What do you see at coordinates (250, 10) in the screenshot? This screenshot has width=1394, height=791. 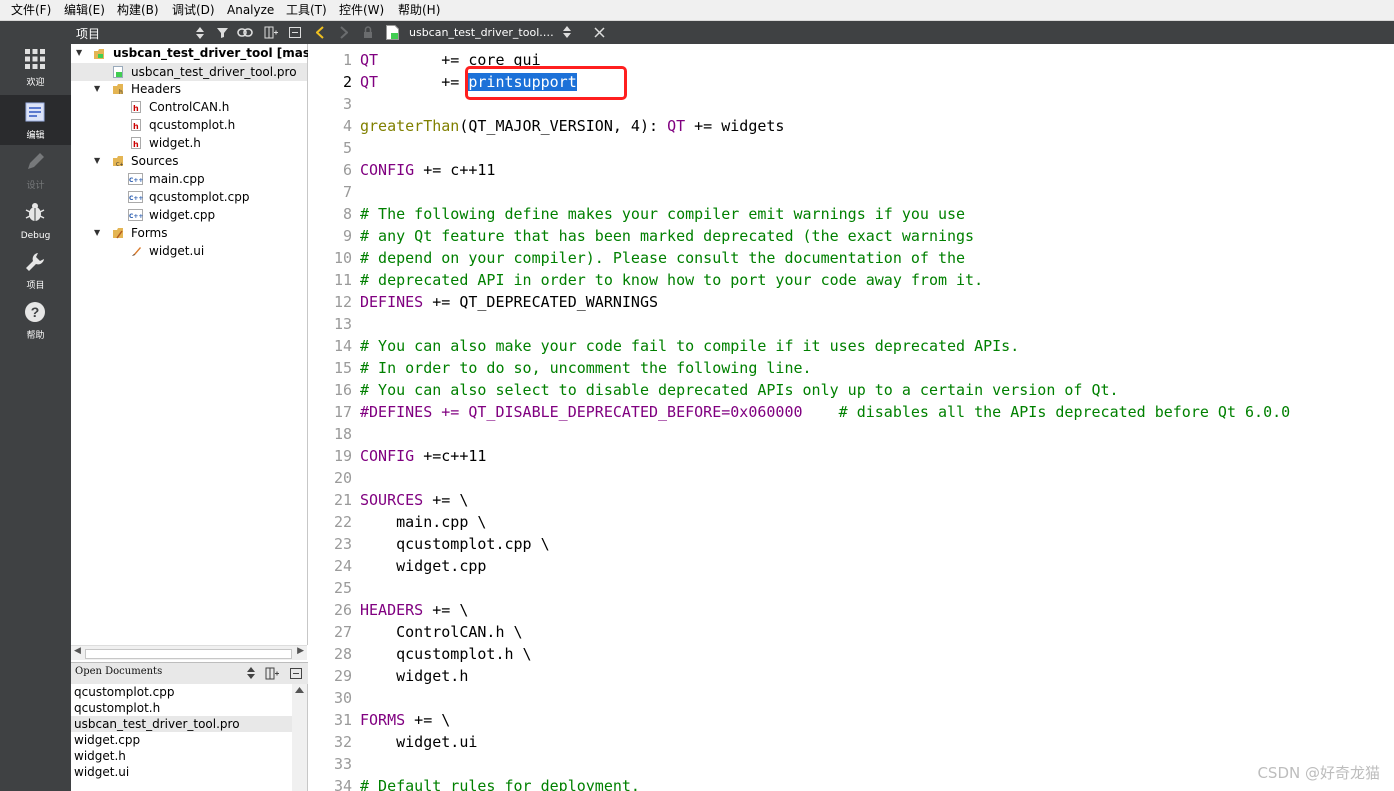 I see `menu-analyze: Analyze` at bounding box center [250, 10].